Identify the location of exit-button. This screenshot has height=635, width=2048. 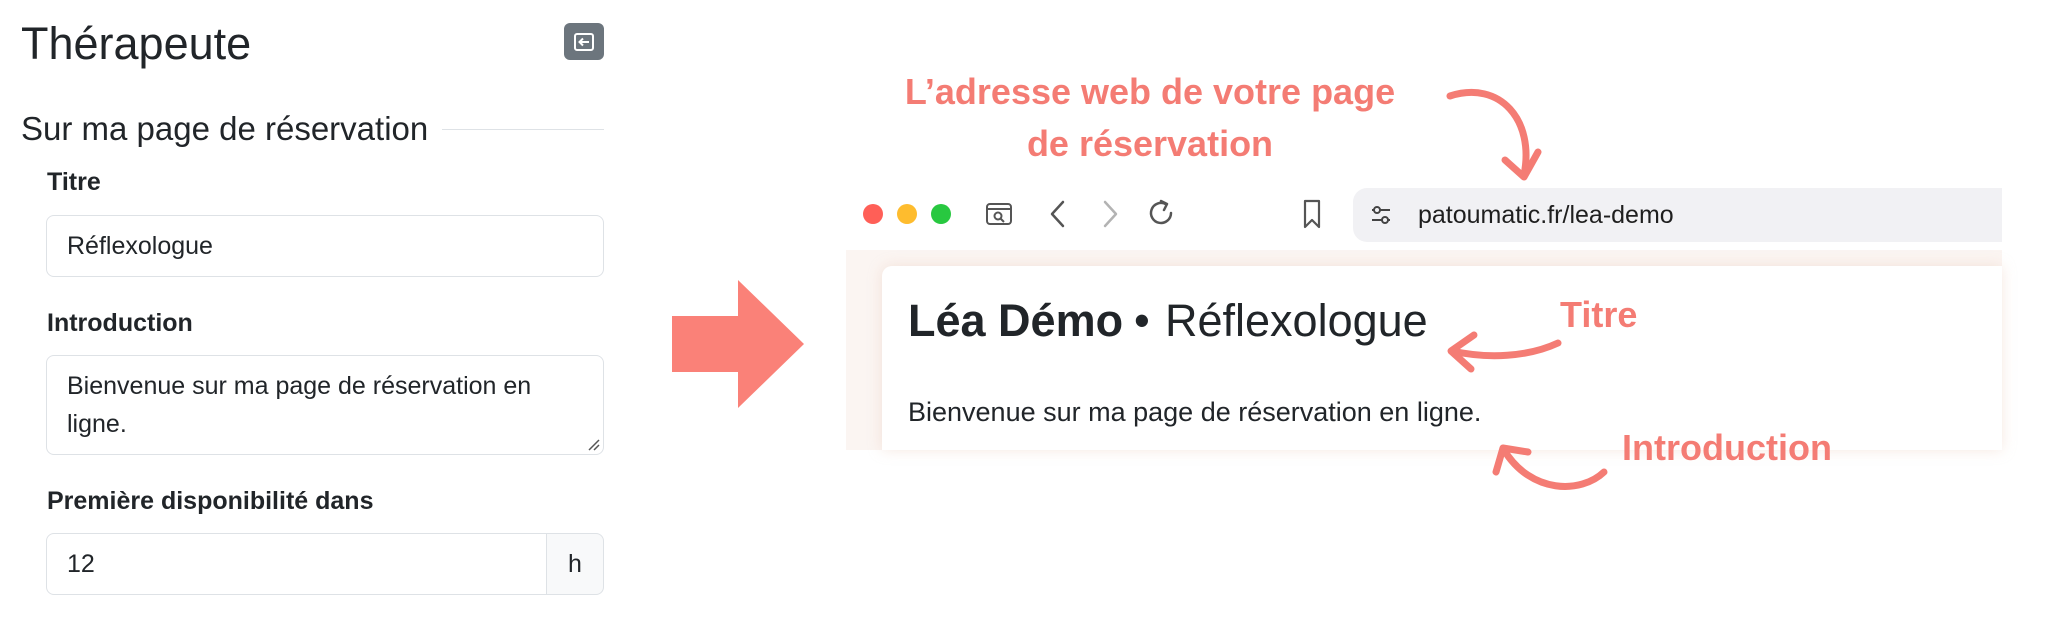
(584, 41).